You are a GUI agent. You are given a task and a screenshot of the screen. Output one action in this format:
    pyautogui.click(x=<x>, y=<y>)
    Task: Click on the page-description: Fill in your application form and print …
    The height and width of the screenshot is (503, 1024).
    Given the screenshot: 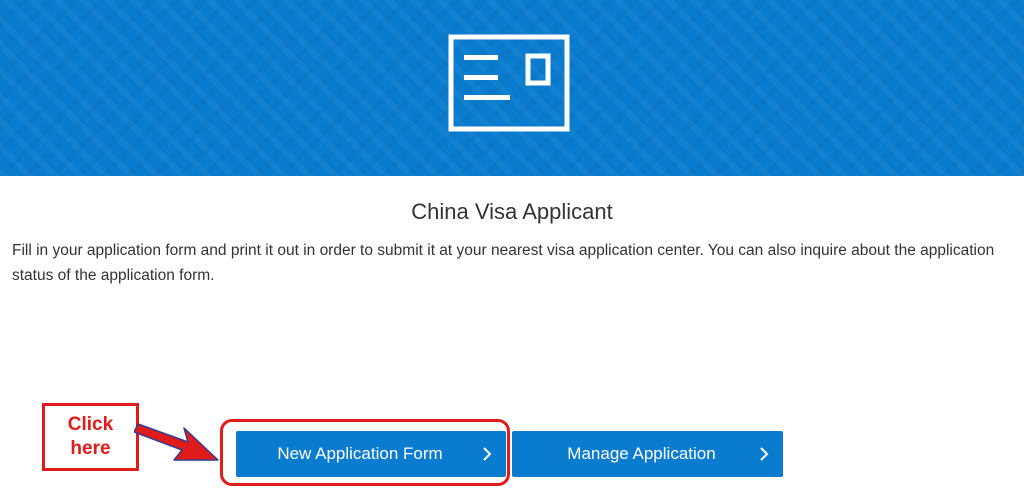 What is the action you would take?
    pyautogui.click(x=503, y=263)
    